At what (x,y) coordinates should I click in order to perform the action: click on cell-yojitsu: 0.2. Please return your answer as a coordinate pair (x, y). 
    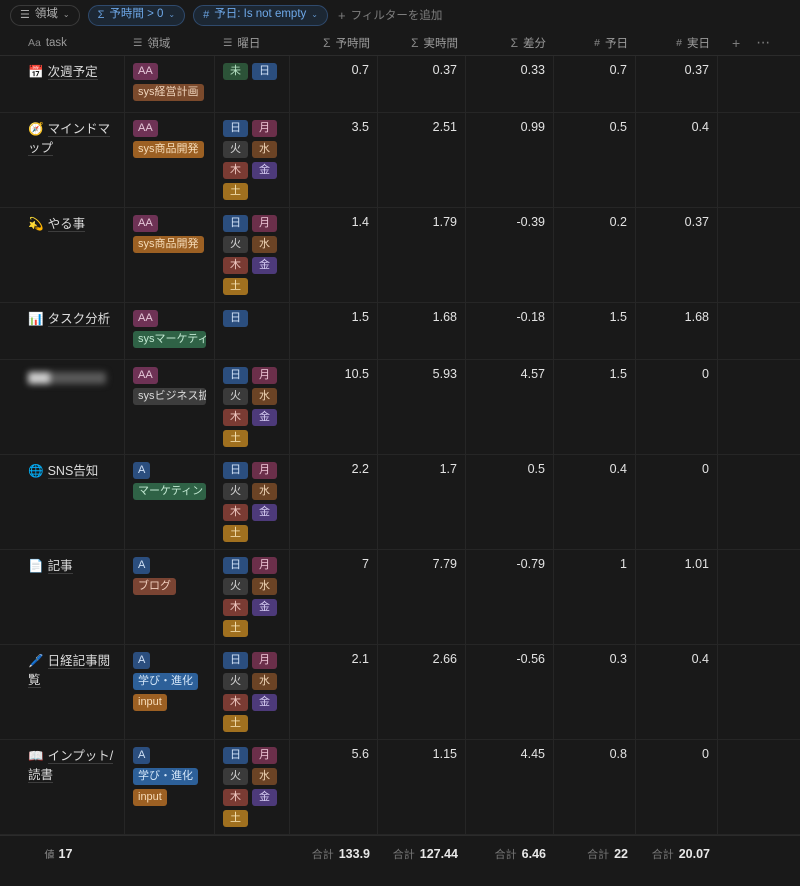
    Looking at the image, I should click on (595, 255).